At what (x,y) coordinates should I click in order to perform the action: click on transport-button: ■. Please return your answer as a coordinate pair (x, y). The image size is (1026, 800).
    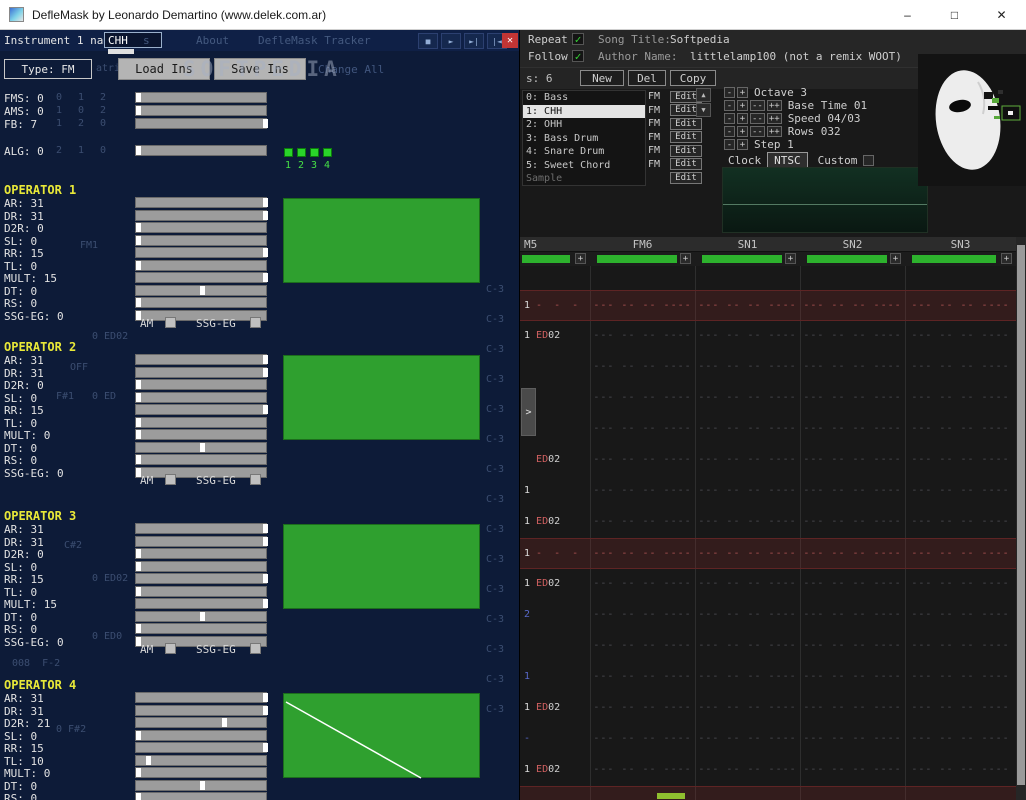
    Looking at the image, I should click on (428, 41).